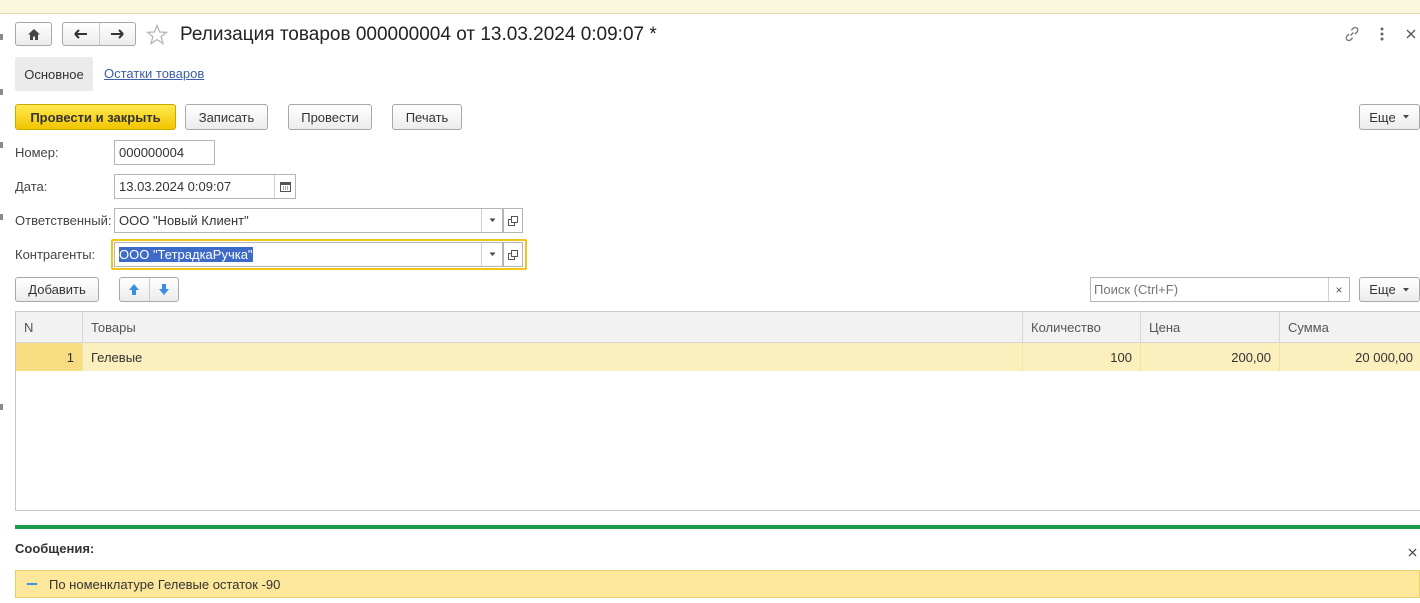 This screenshot has height=603, width=1420. Describe the element at coordinates (31, 186) in the screenshot. I see `date-label: Дата:` at that location.